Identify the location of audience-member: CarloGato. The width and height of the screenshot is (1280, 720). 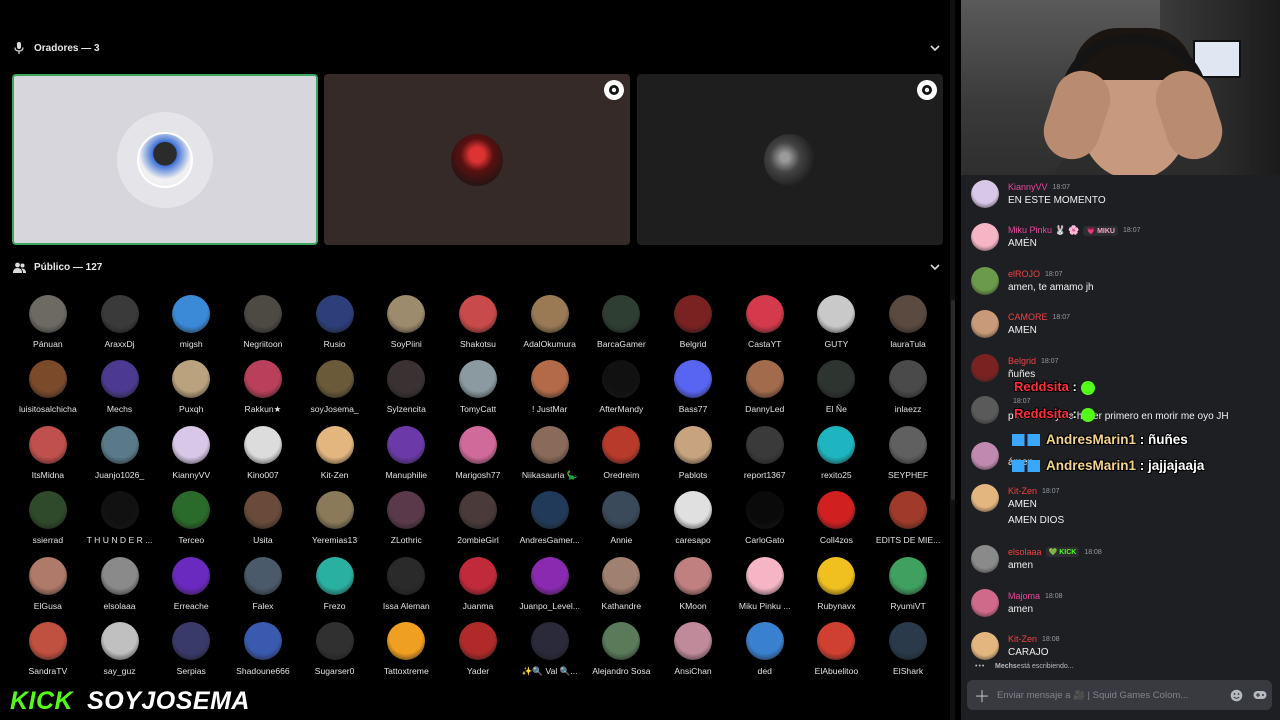
(765, 523).